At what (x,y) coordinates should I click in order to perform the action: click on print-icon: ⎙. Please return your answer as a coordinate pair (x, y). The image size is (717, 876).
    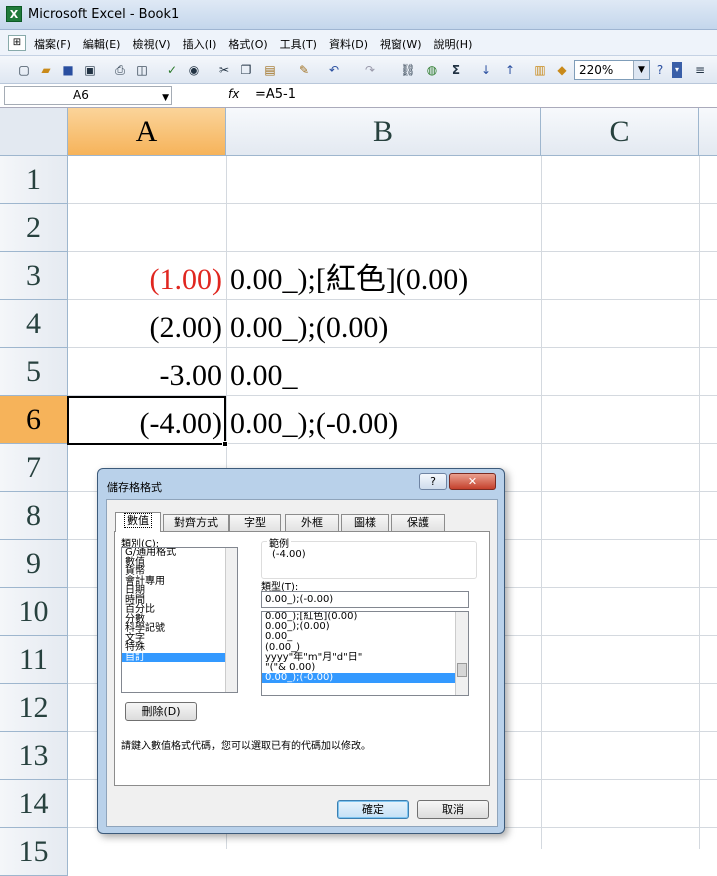
    Looking at the image, I should click on (120, 70).